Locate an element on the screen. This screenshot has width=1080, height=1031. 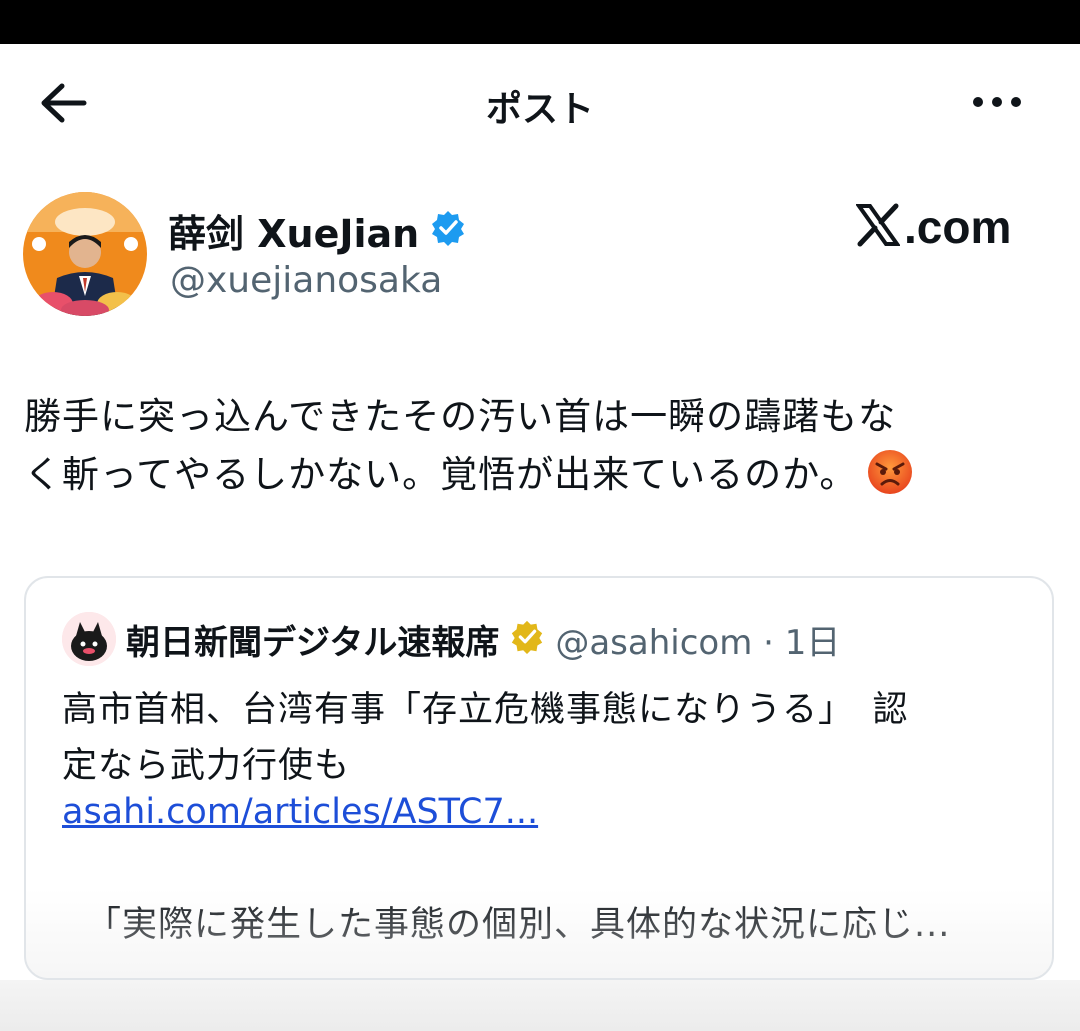
quoted-text-line-2: 定なら武力行使も is located at coordinates (206, 766).